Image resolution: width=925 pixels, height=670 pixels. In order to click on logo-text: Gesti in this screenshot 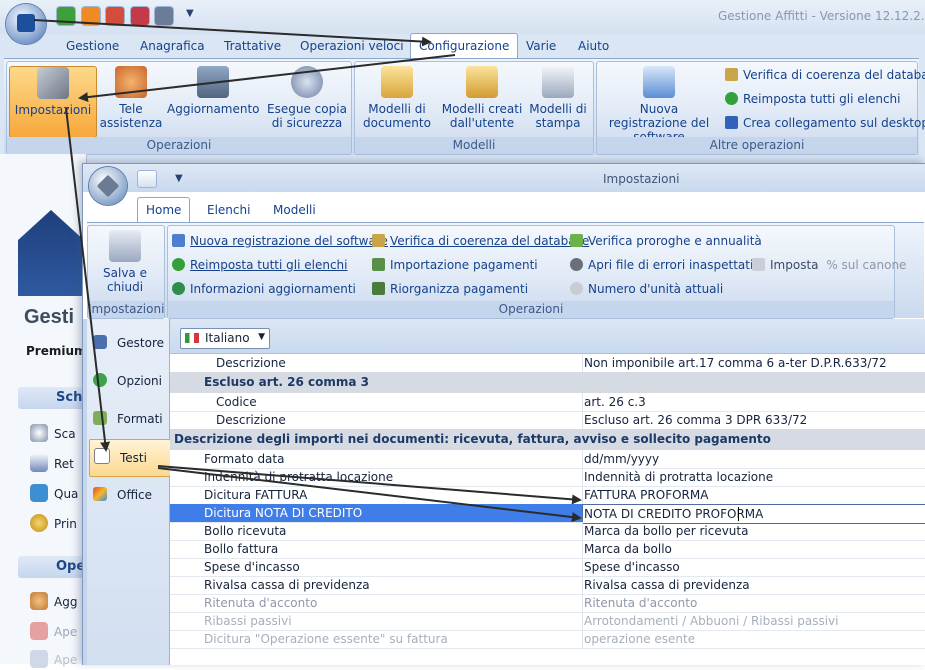, I will do `click(49, 317)`.